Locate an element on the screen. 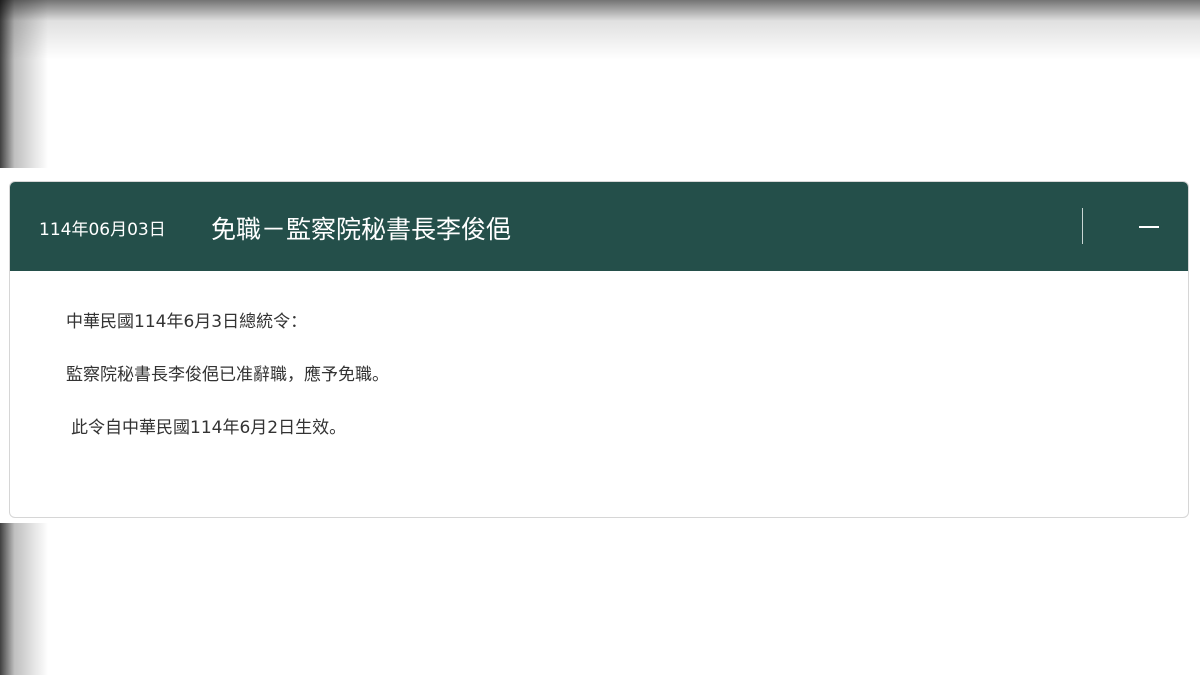  body-line-effective: 此令自中華民國114年6月2日生效。 is located at coordinates (209, 428).